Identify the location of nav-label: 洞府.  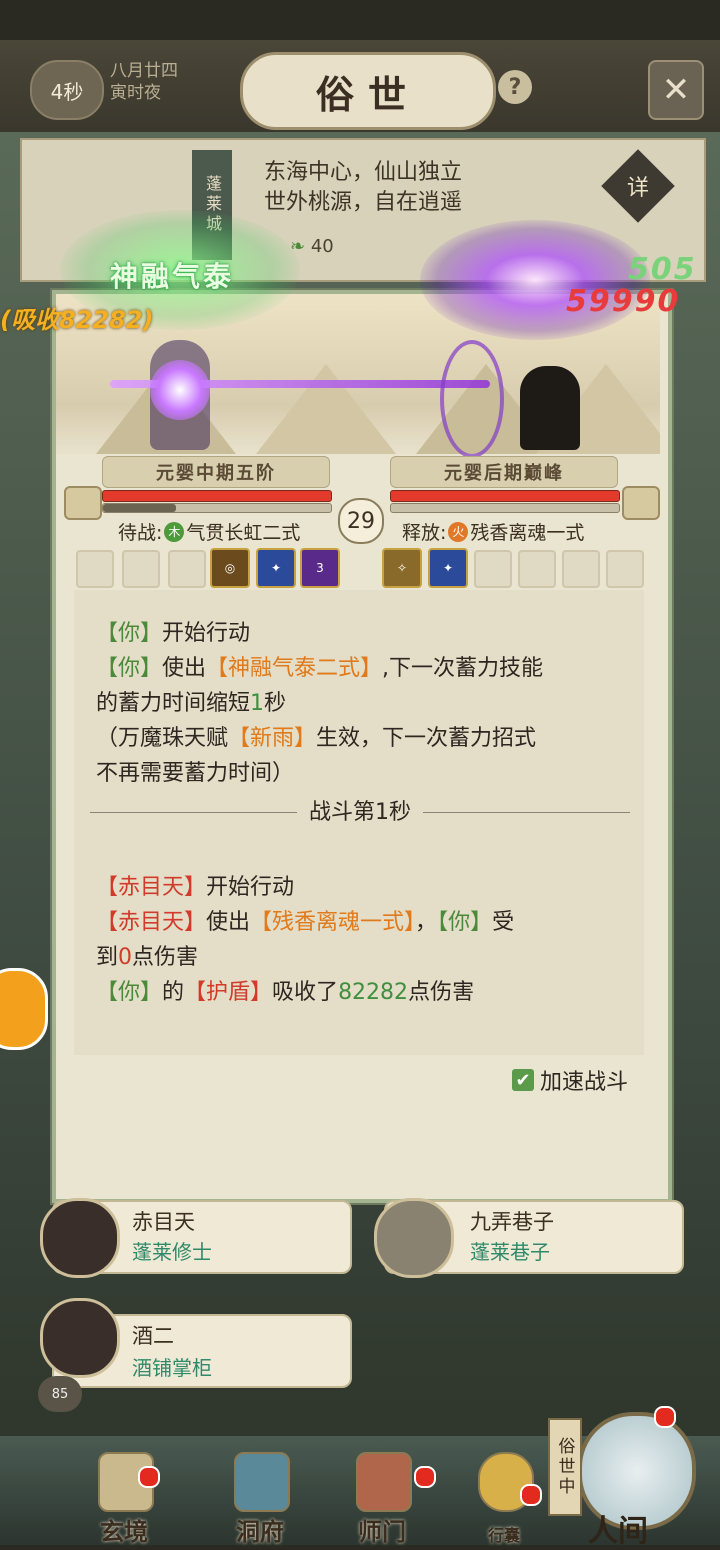
(260, 1531).